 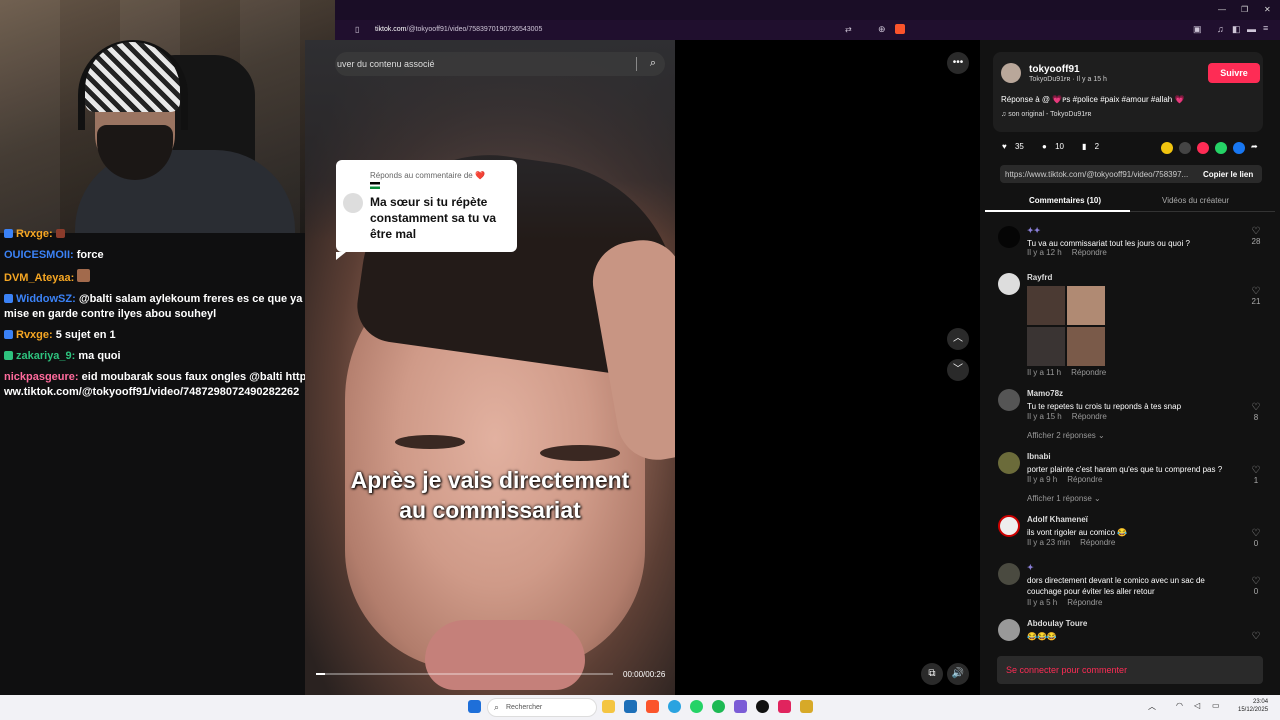 I want to click on tray-chevron-icon: ︿, so click(x=1152, y=706).